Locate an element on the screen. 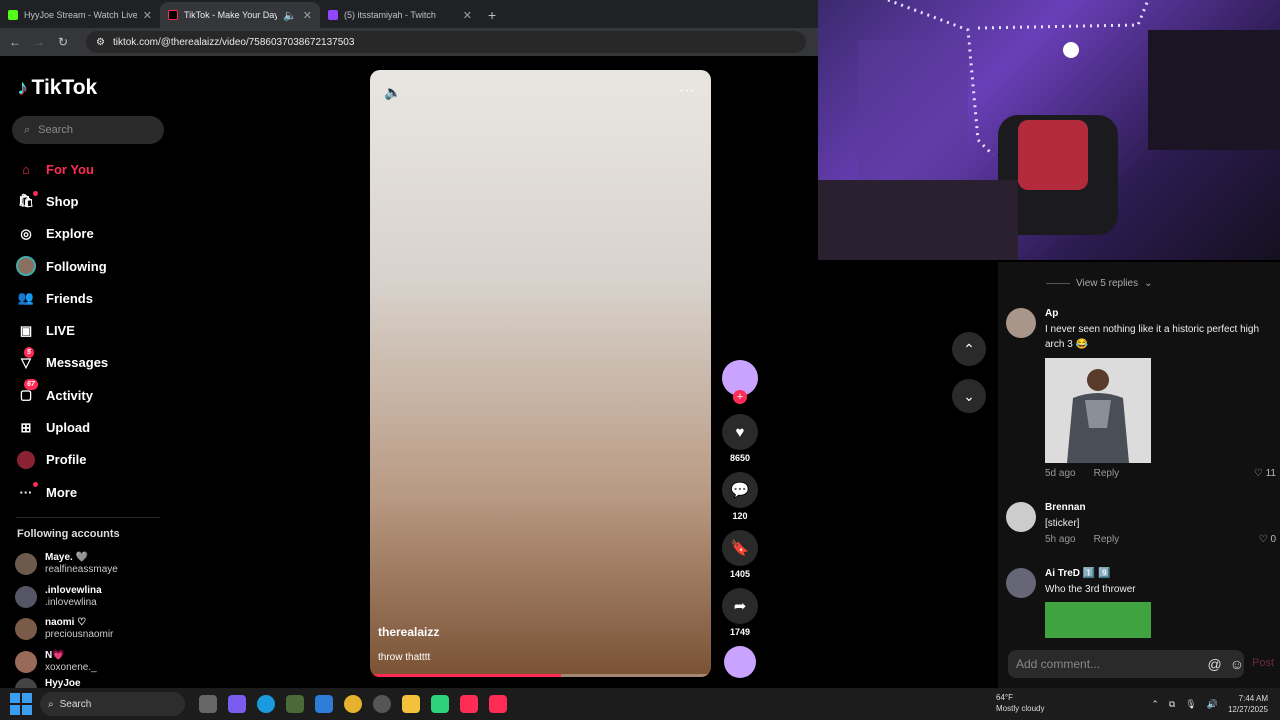  sound-disc is located at coordinates (740, 662).